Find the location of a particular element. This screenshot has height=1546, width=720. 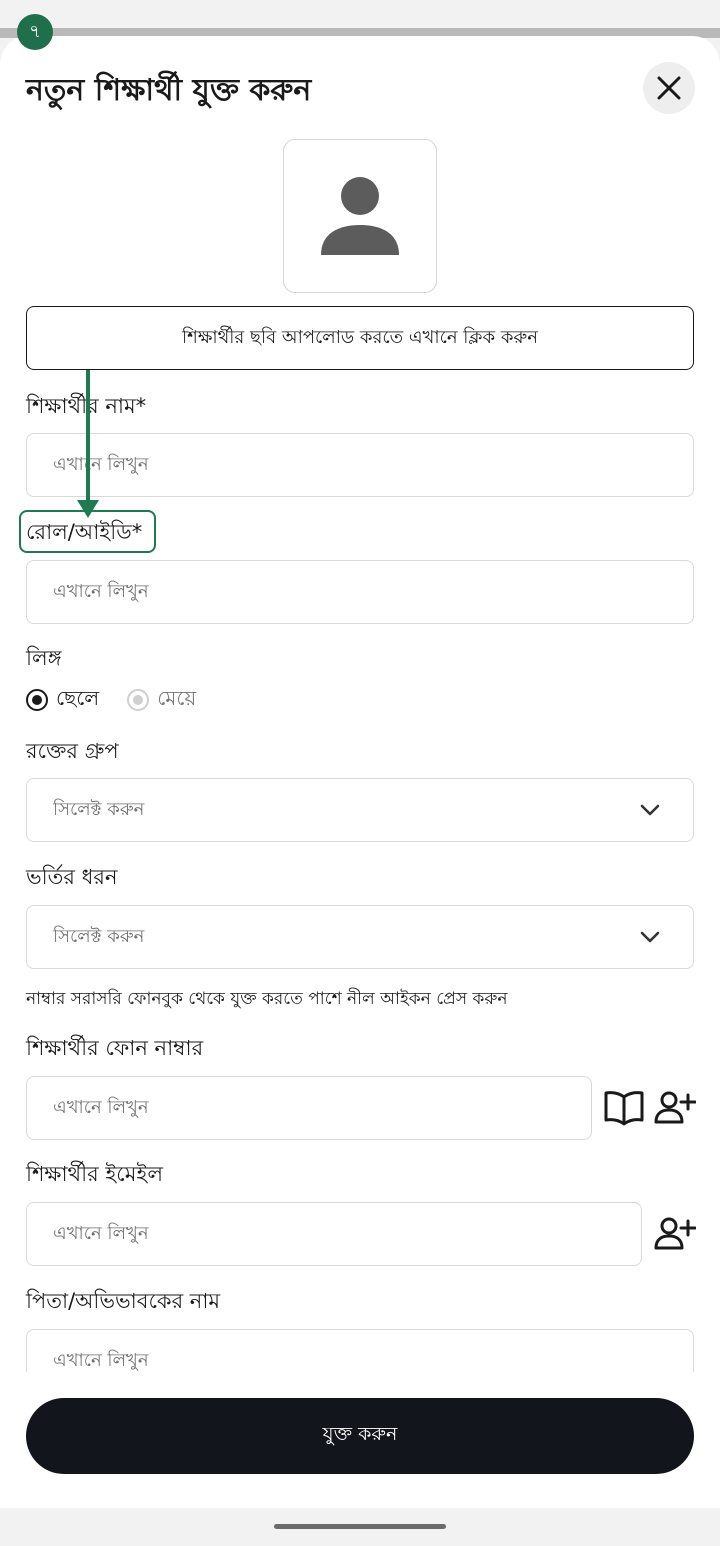

email-add-contact-button is located at coordinates (675, 1234).